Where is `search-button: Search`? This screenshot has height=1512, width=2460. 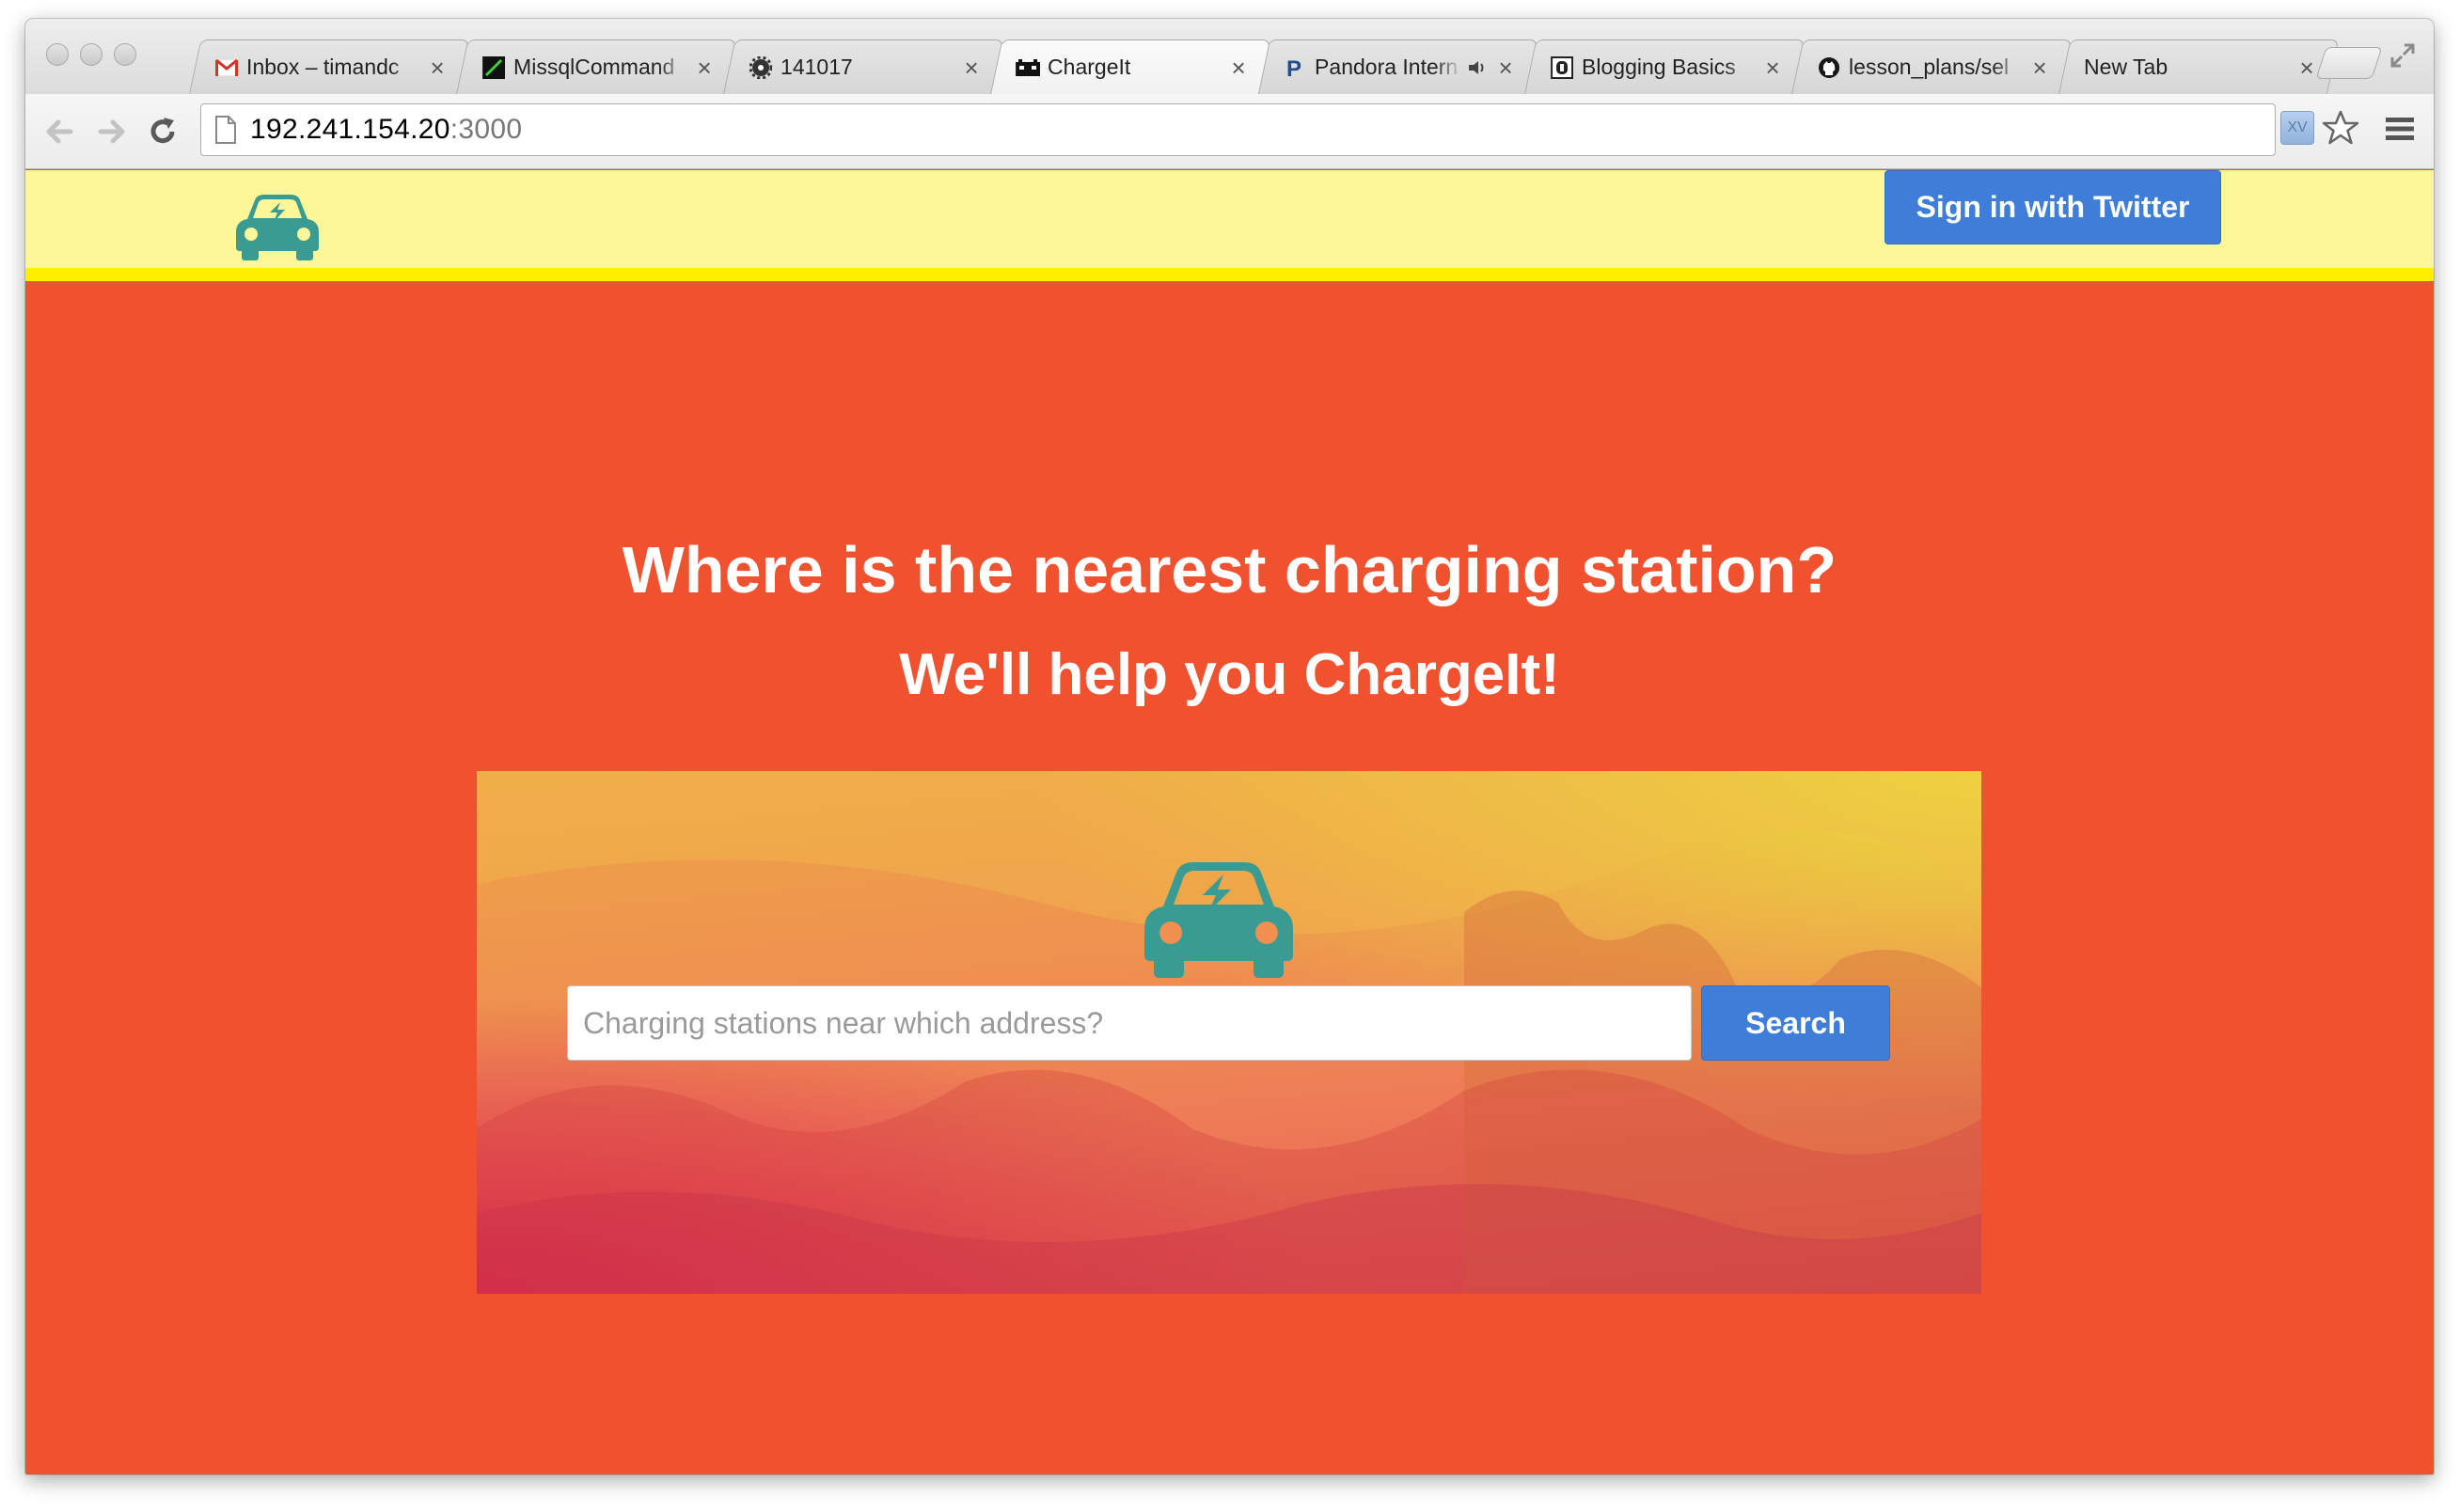 search-button: Search is located at coordinates (1796, 1023).